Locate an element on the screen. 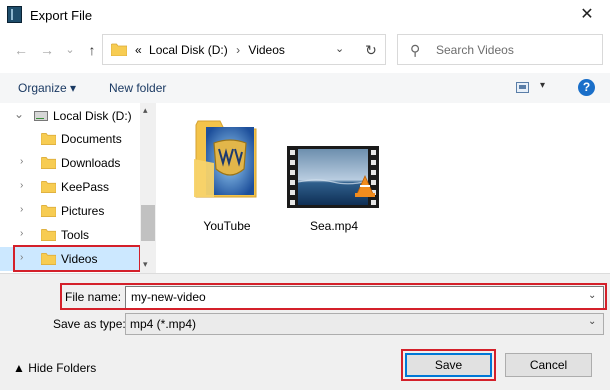 The width and height of the screenshot is (610, 390). file-item-sea-mp4: Sea.mp4 is located at coordinates (334, 174).